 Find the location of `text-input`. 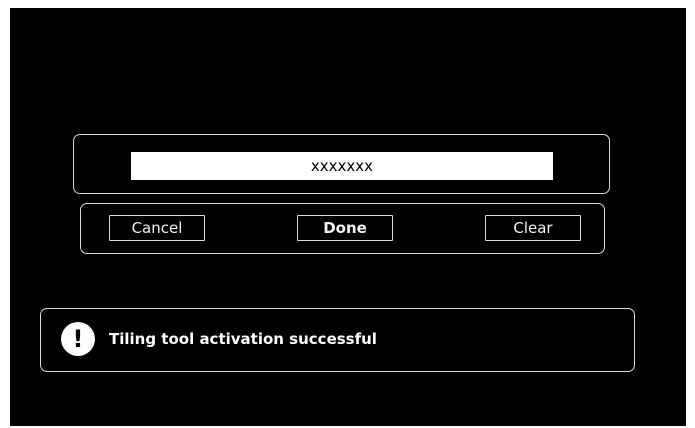

text-input is located at coordinates (342, 166).